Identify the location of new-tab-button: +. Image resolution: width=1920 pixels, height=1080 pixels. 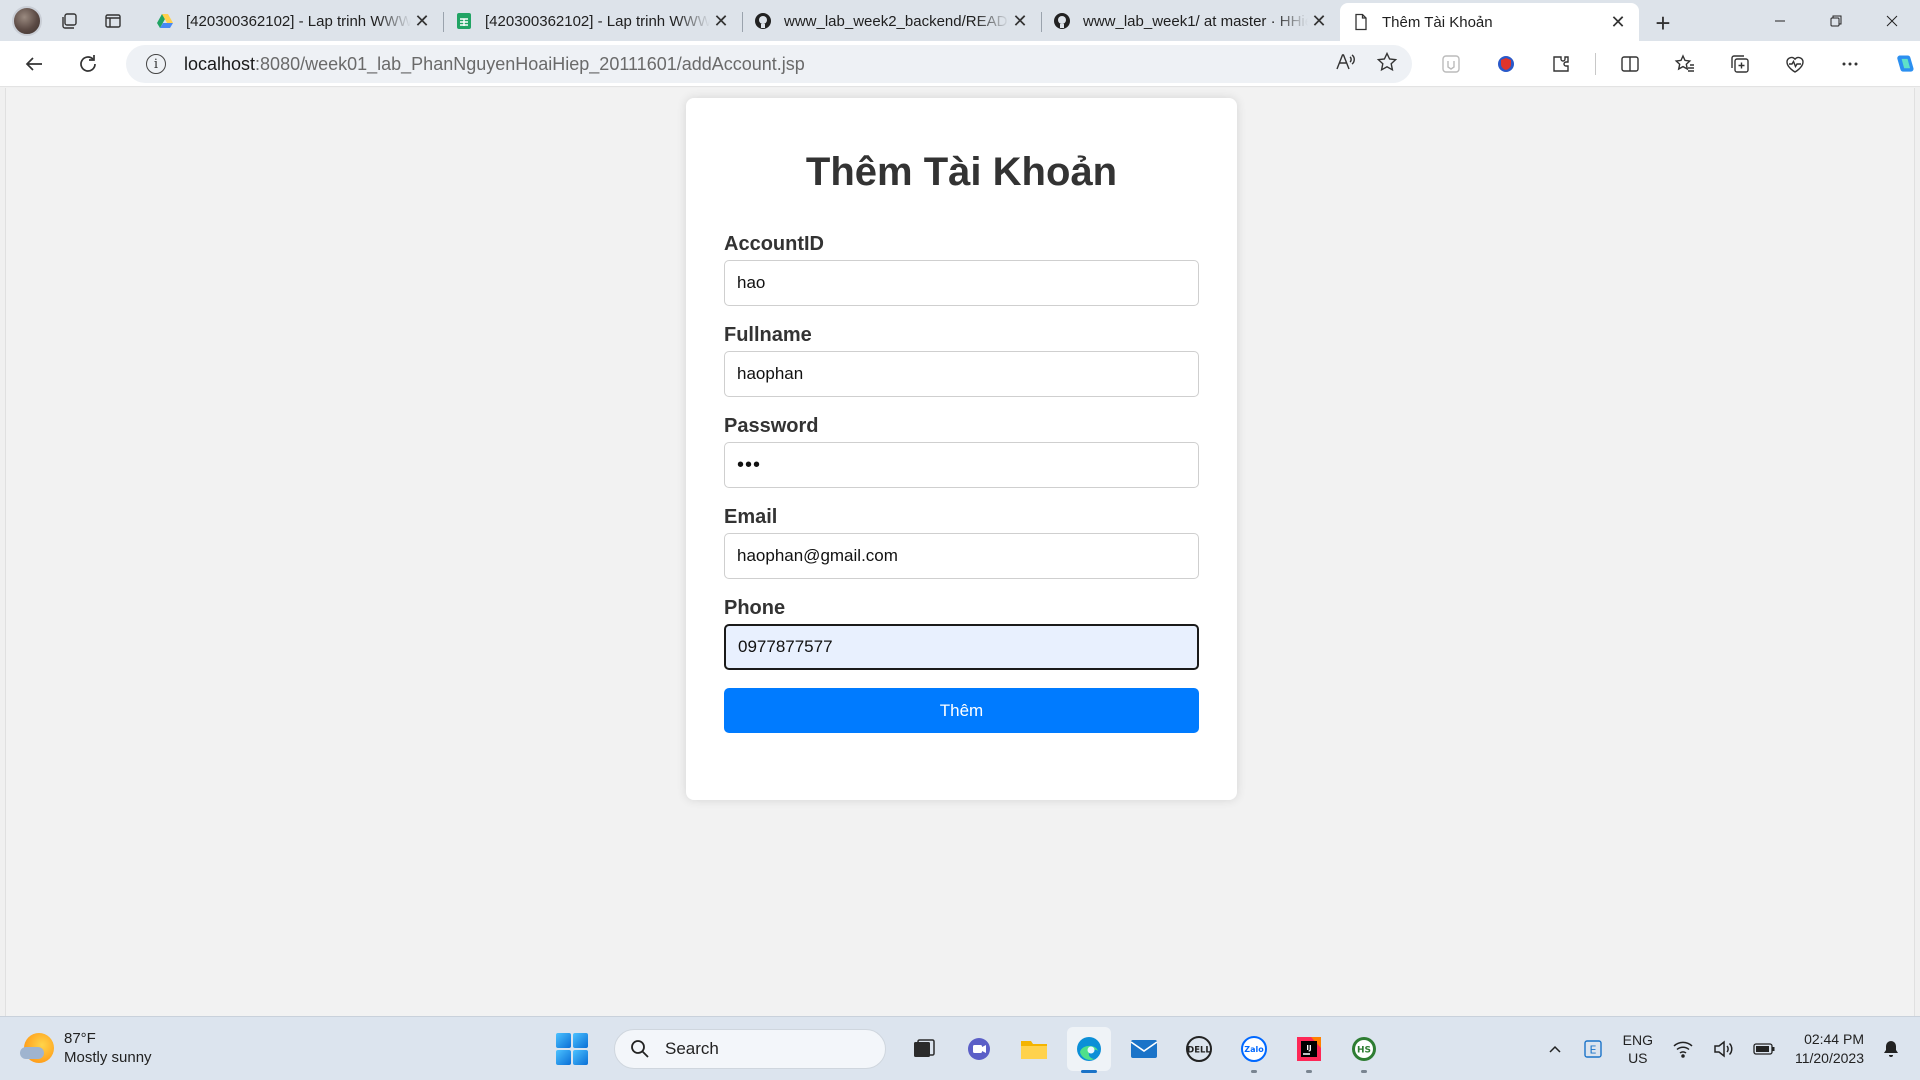
(1663, 23).